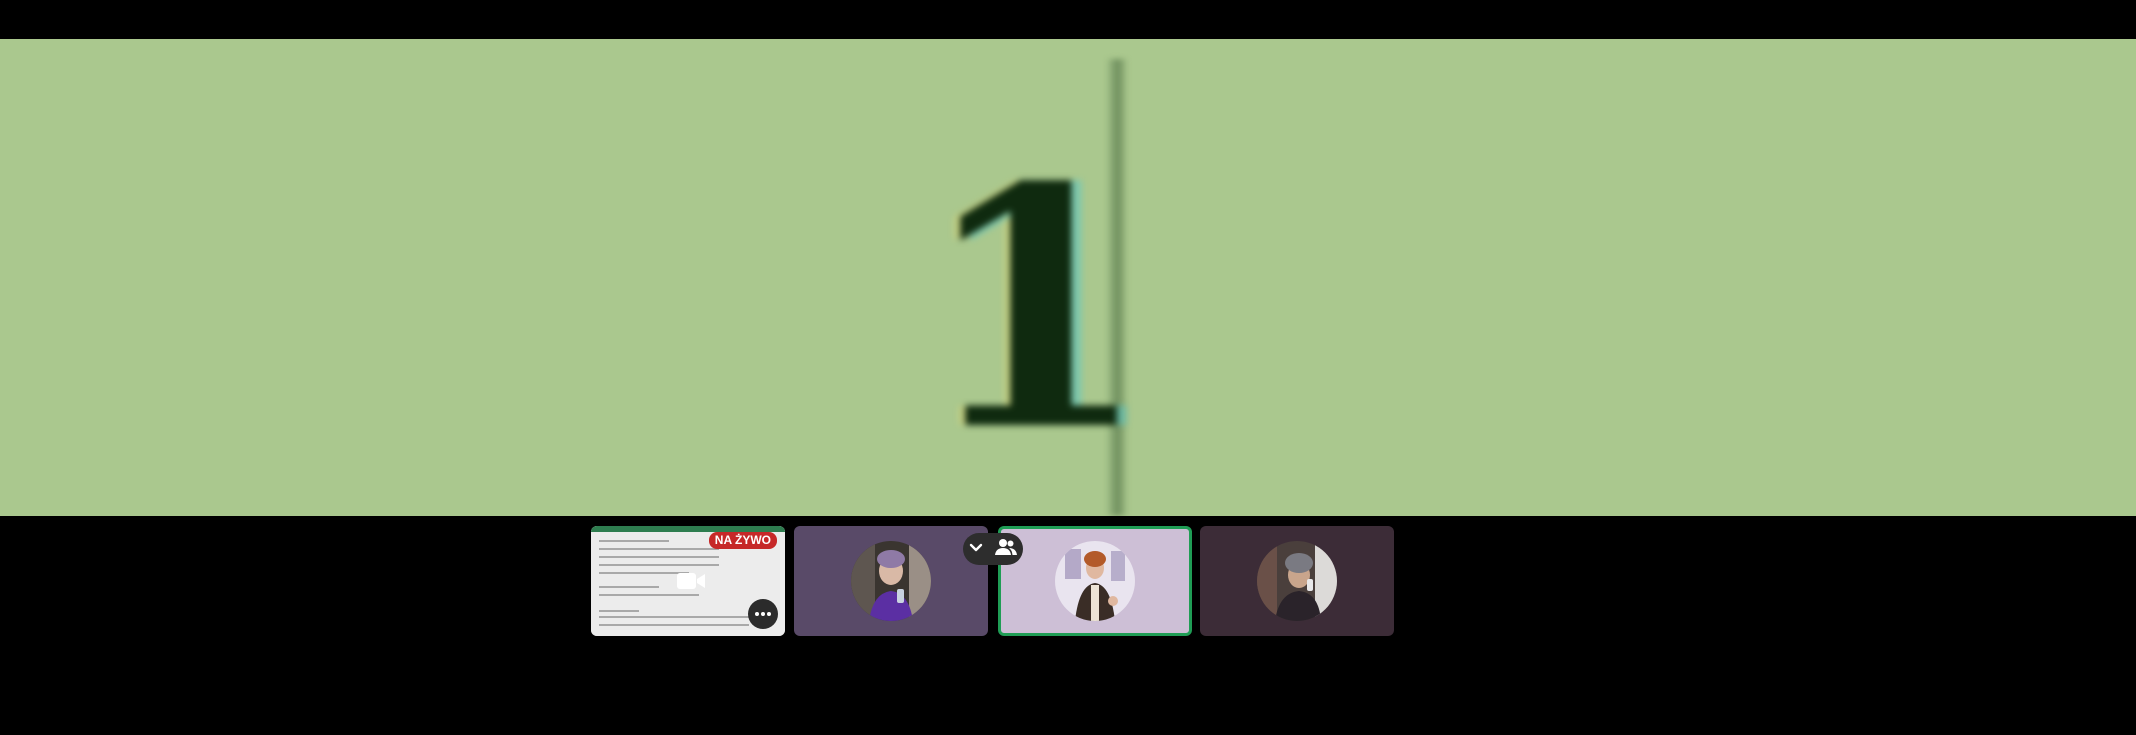 This screenshot has width=2136, height=735. What do you see at coordinates (1068, 19) in the screenshot?
I see `top-bar` at bounding box center [1068, 19].